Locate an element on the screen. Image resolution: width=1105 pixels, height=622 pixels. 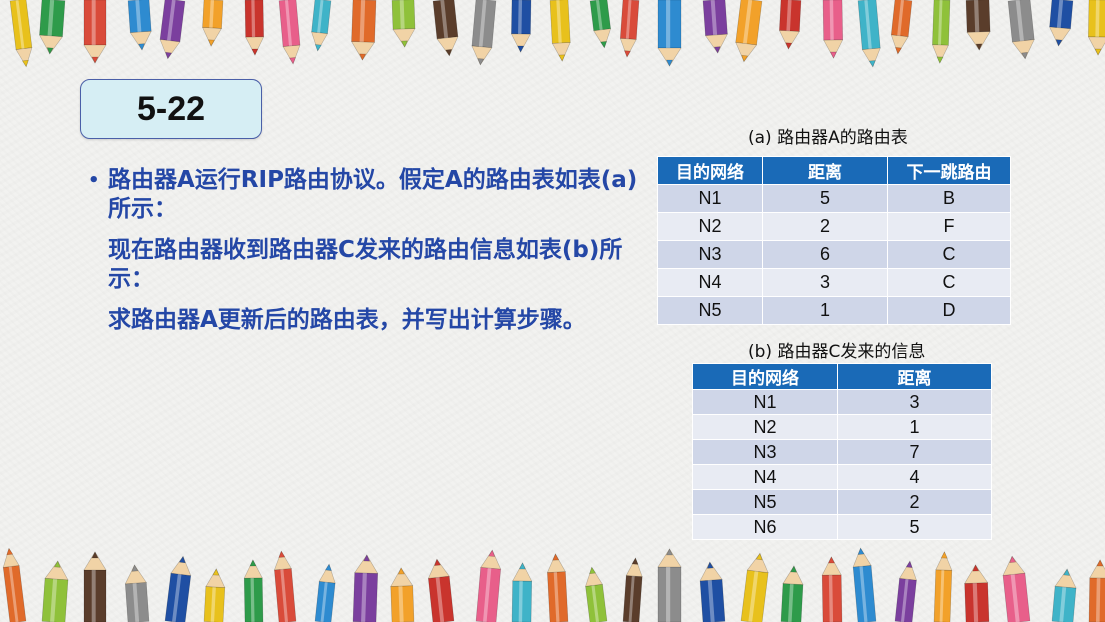
bottom-pencil-border is located at coordinates (552, 581).